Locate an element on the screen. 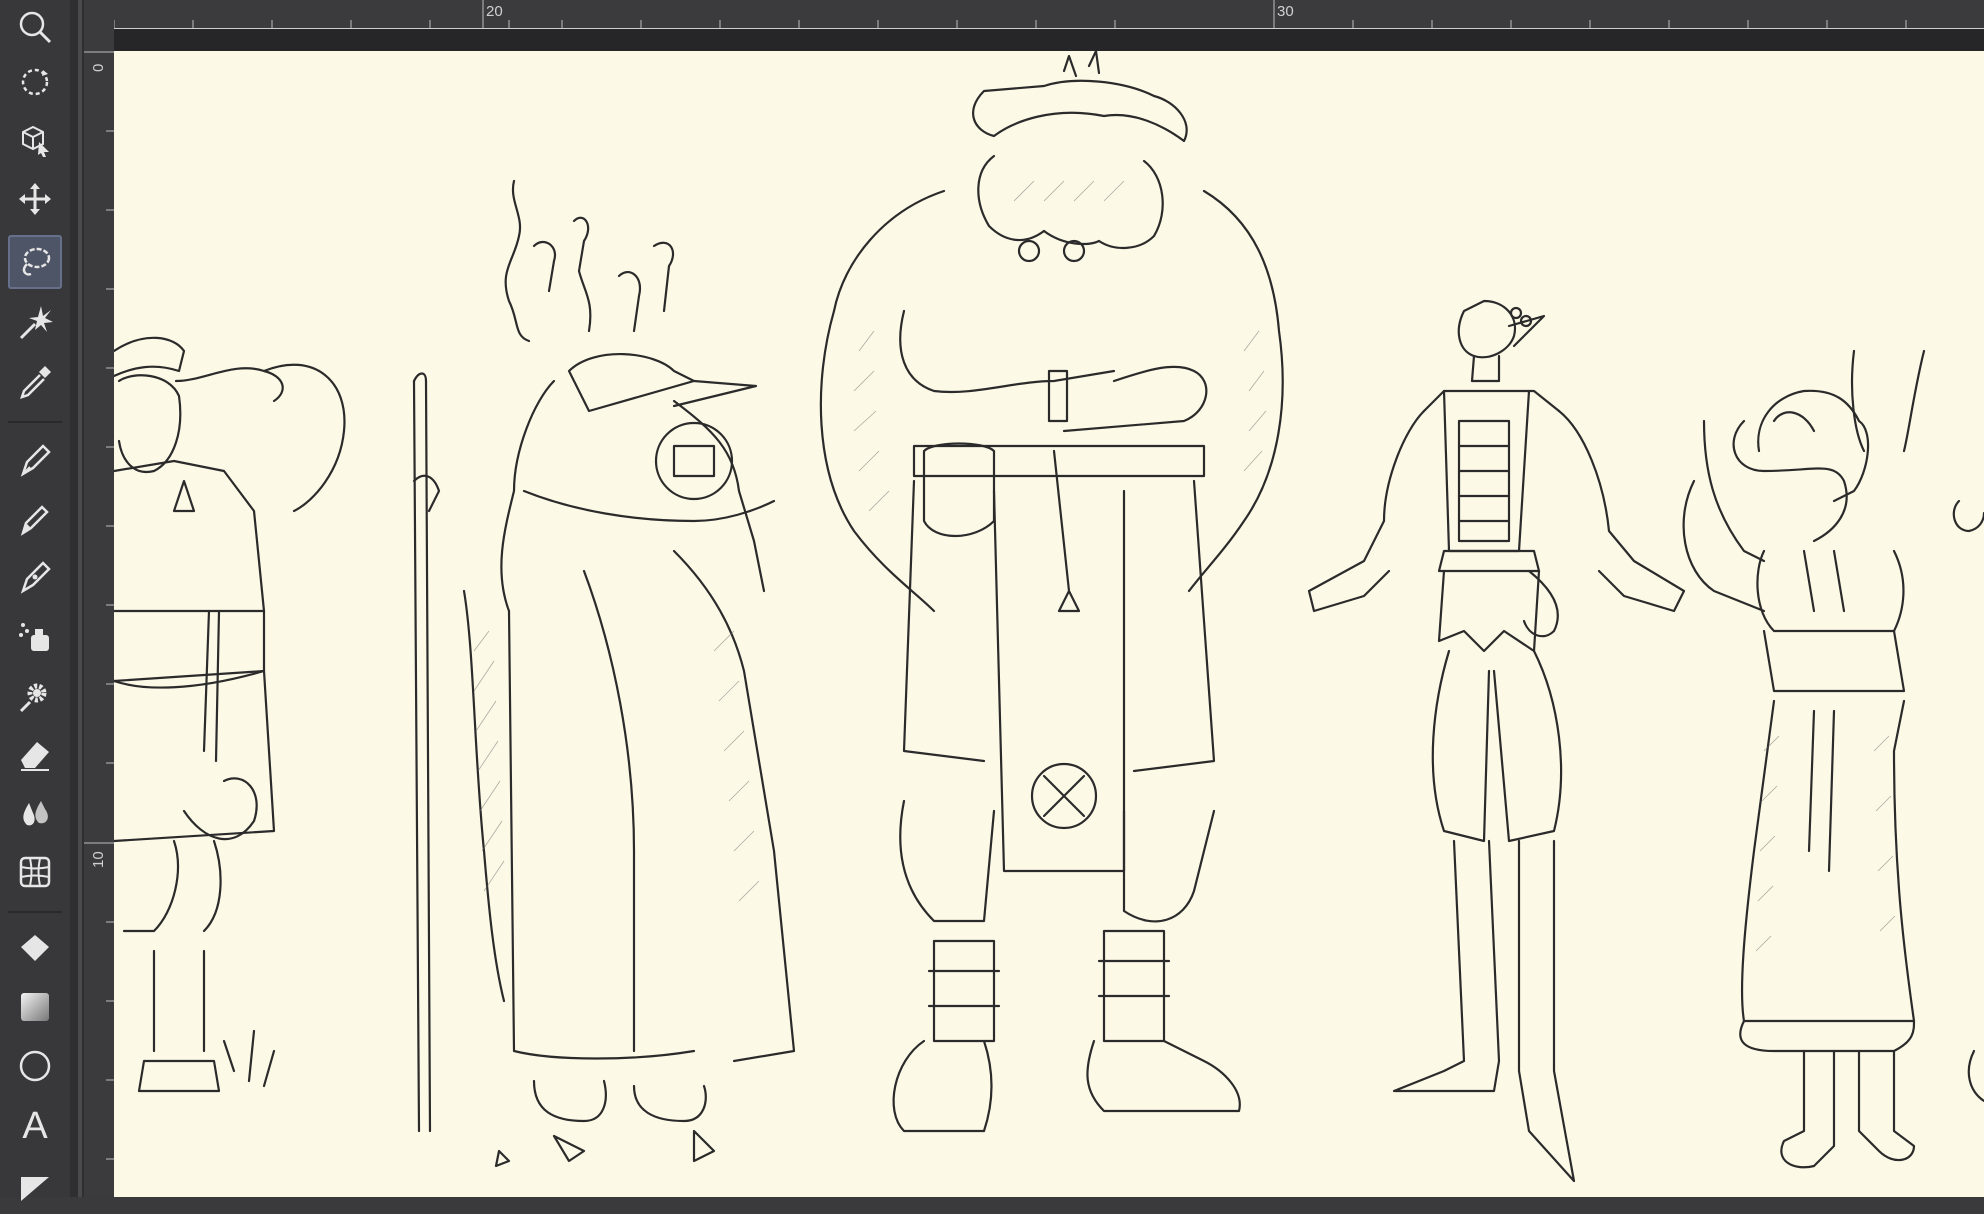  ruler-corner is located at coordinates (99, 14).